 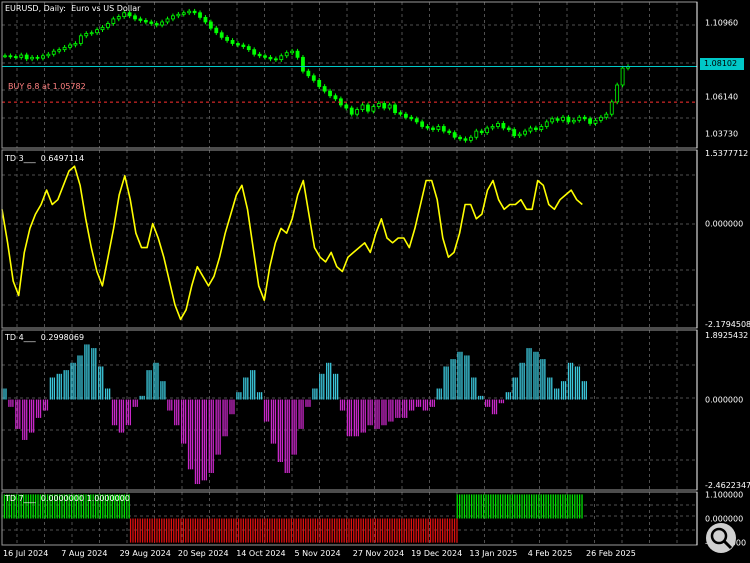 I want to click on td3-title: TD 3___ 0.6497114, so click(x=44, y=158).